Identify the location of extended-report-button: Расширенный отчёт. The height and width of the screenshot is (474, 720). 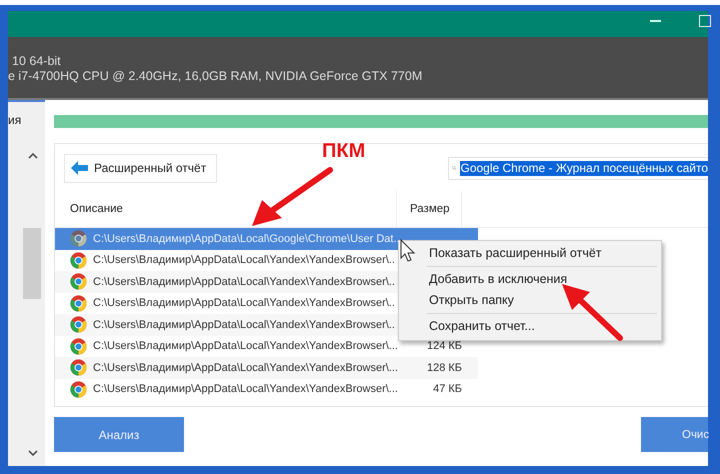
(141, 168).